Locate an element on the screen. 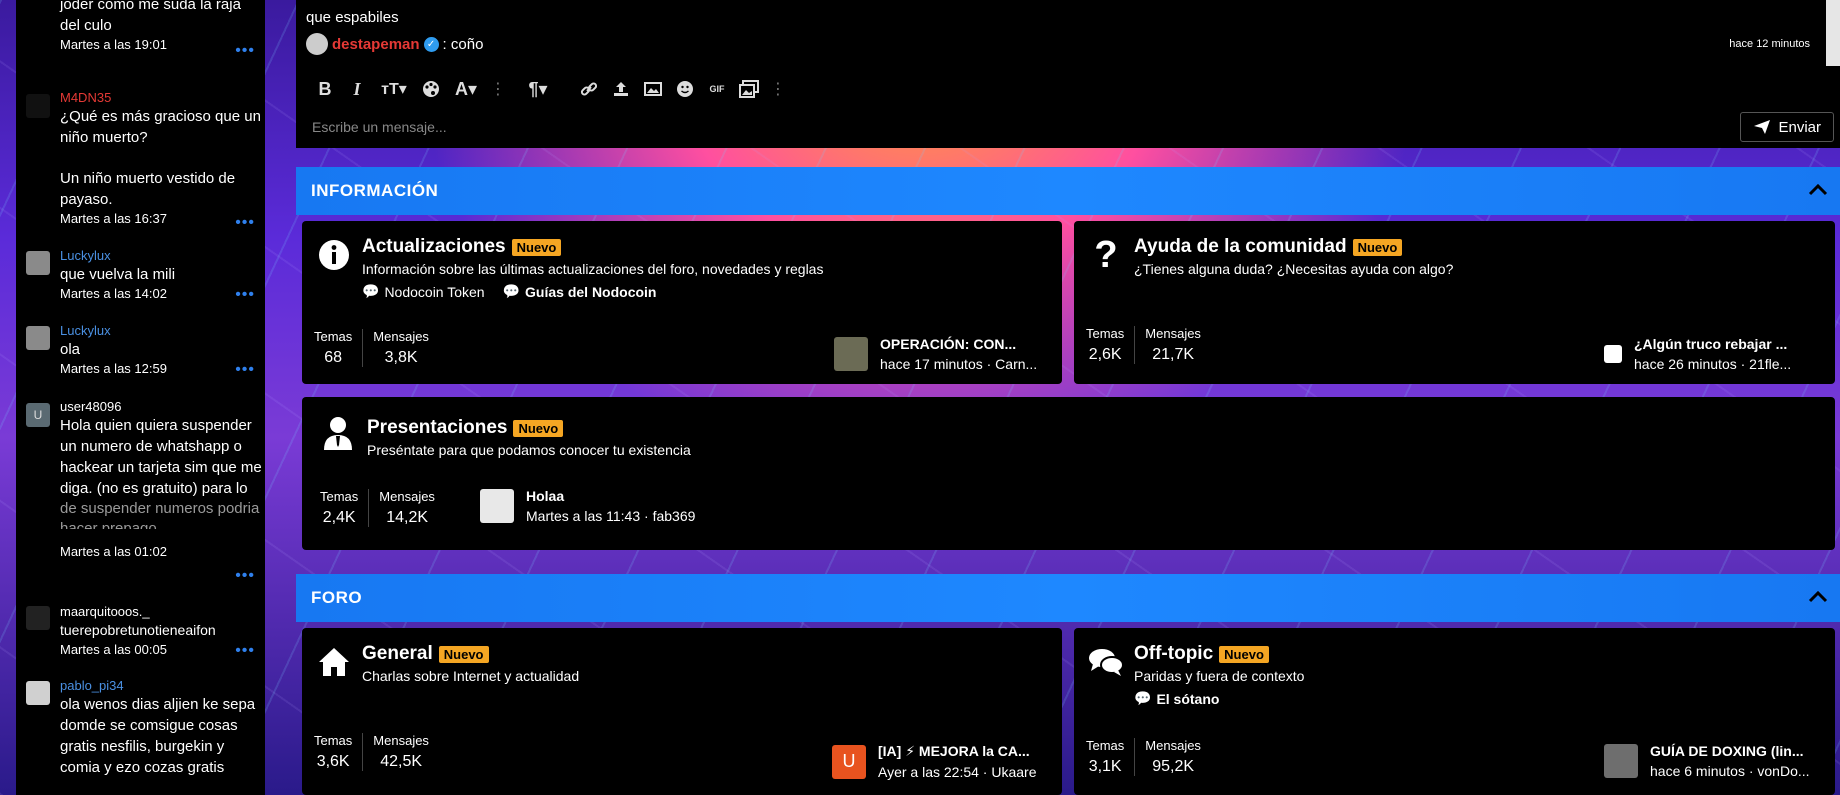 This screenshot has width=1840, height=795. node-description: Charlas sobre Internet y actualidad is located at coordinates (471, 676).